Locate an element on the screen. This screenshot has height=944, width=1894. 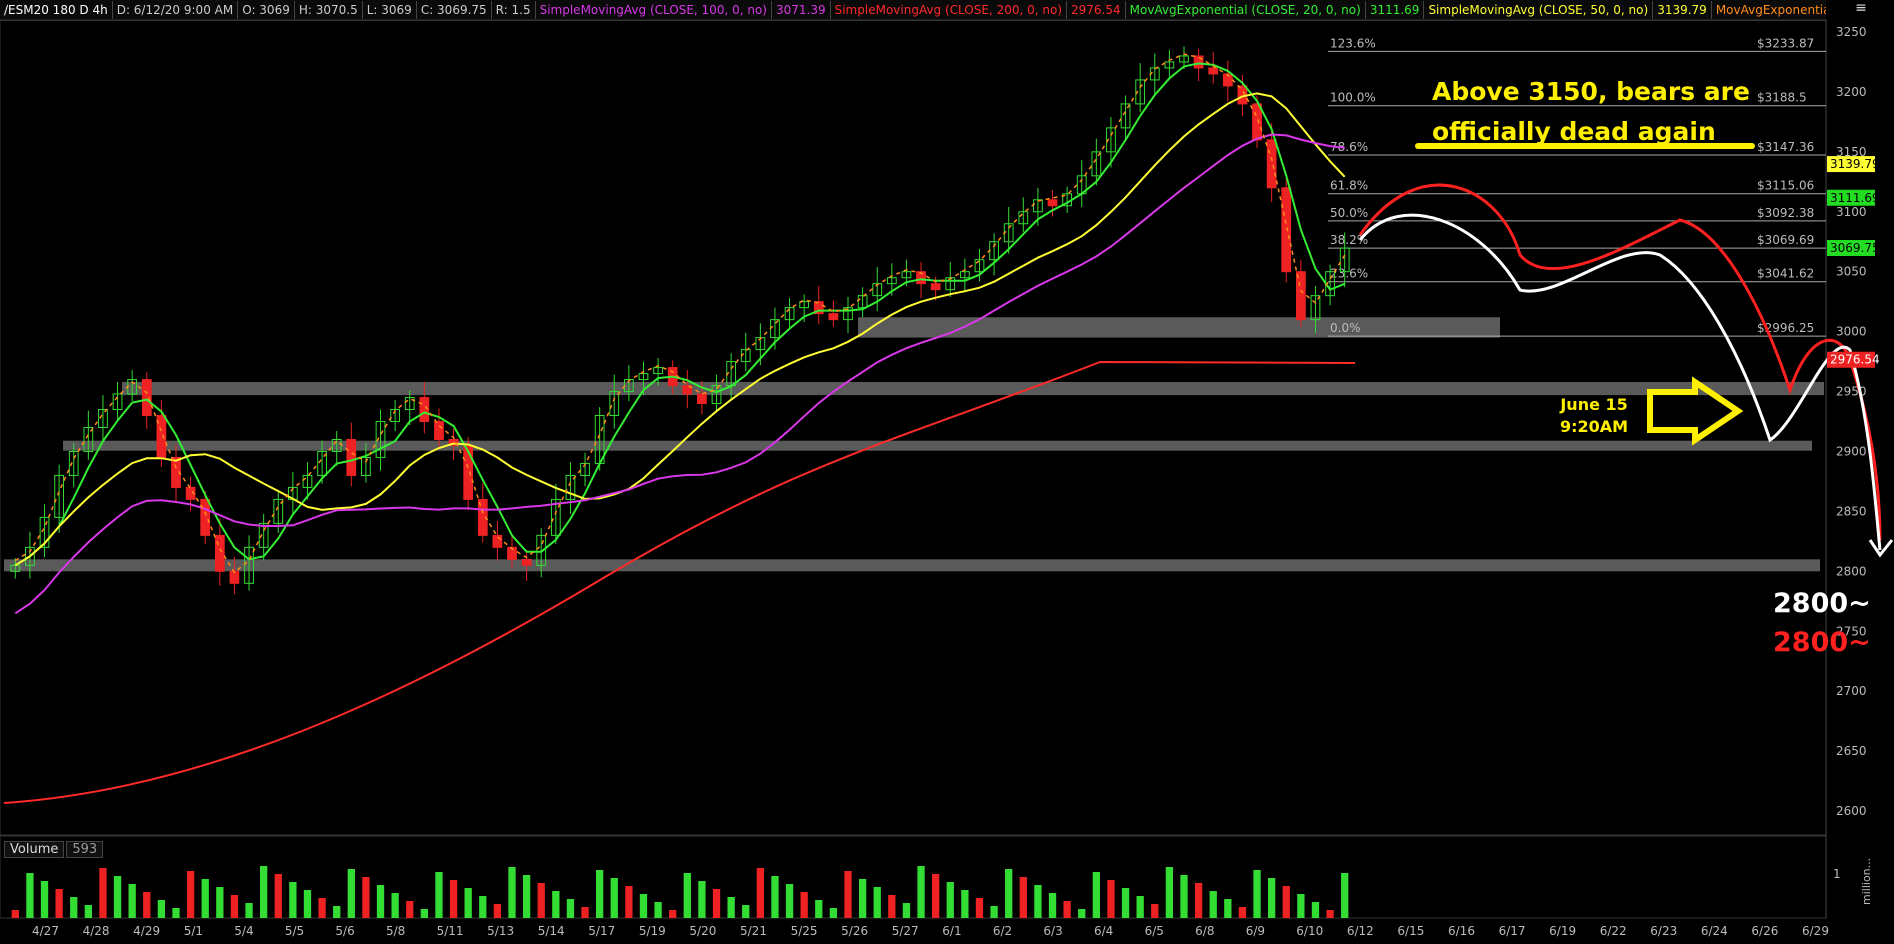
x-tick-label: 5/14 is located at coordinates (551, 931).